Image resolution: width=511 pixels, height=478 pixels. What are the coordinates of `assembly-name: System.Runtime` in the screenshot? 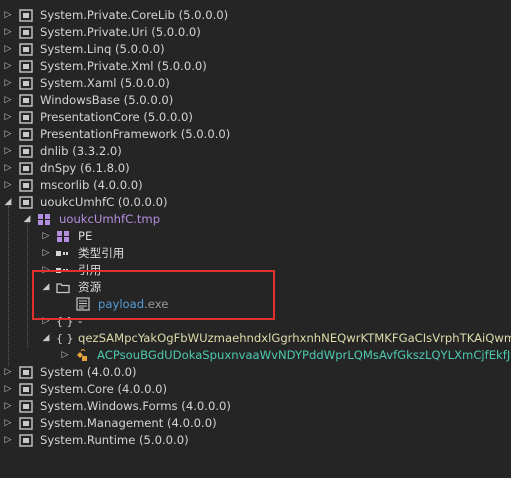 It's located at (88, 440).